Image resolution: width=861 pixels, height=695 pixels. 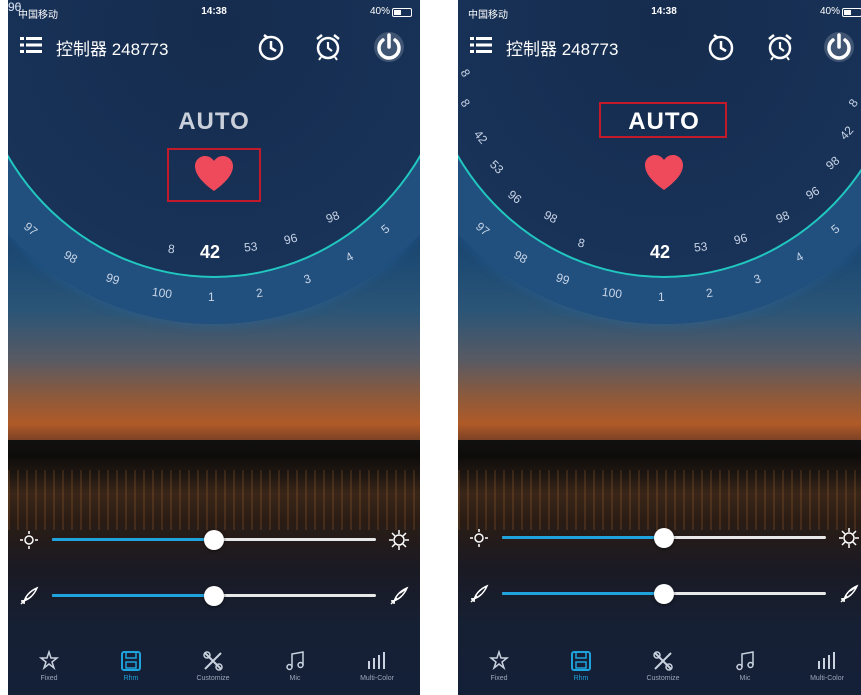 I want to click on dial-number: 90, so click(x=15, y=7).